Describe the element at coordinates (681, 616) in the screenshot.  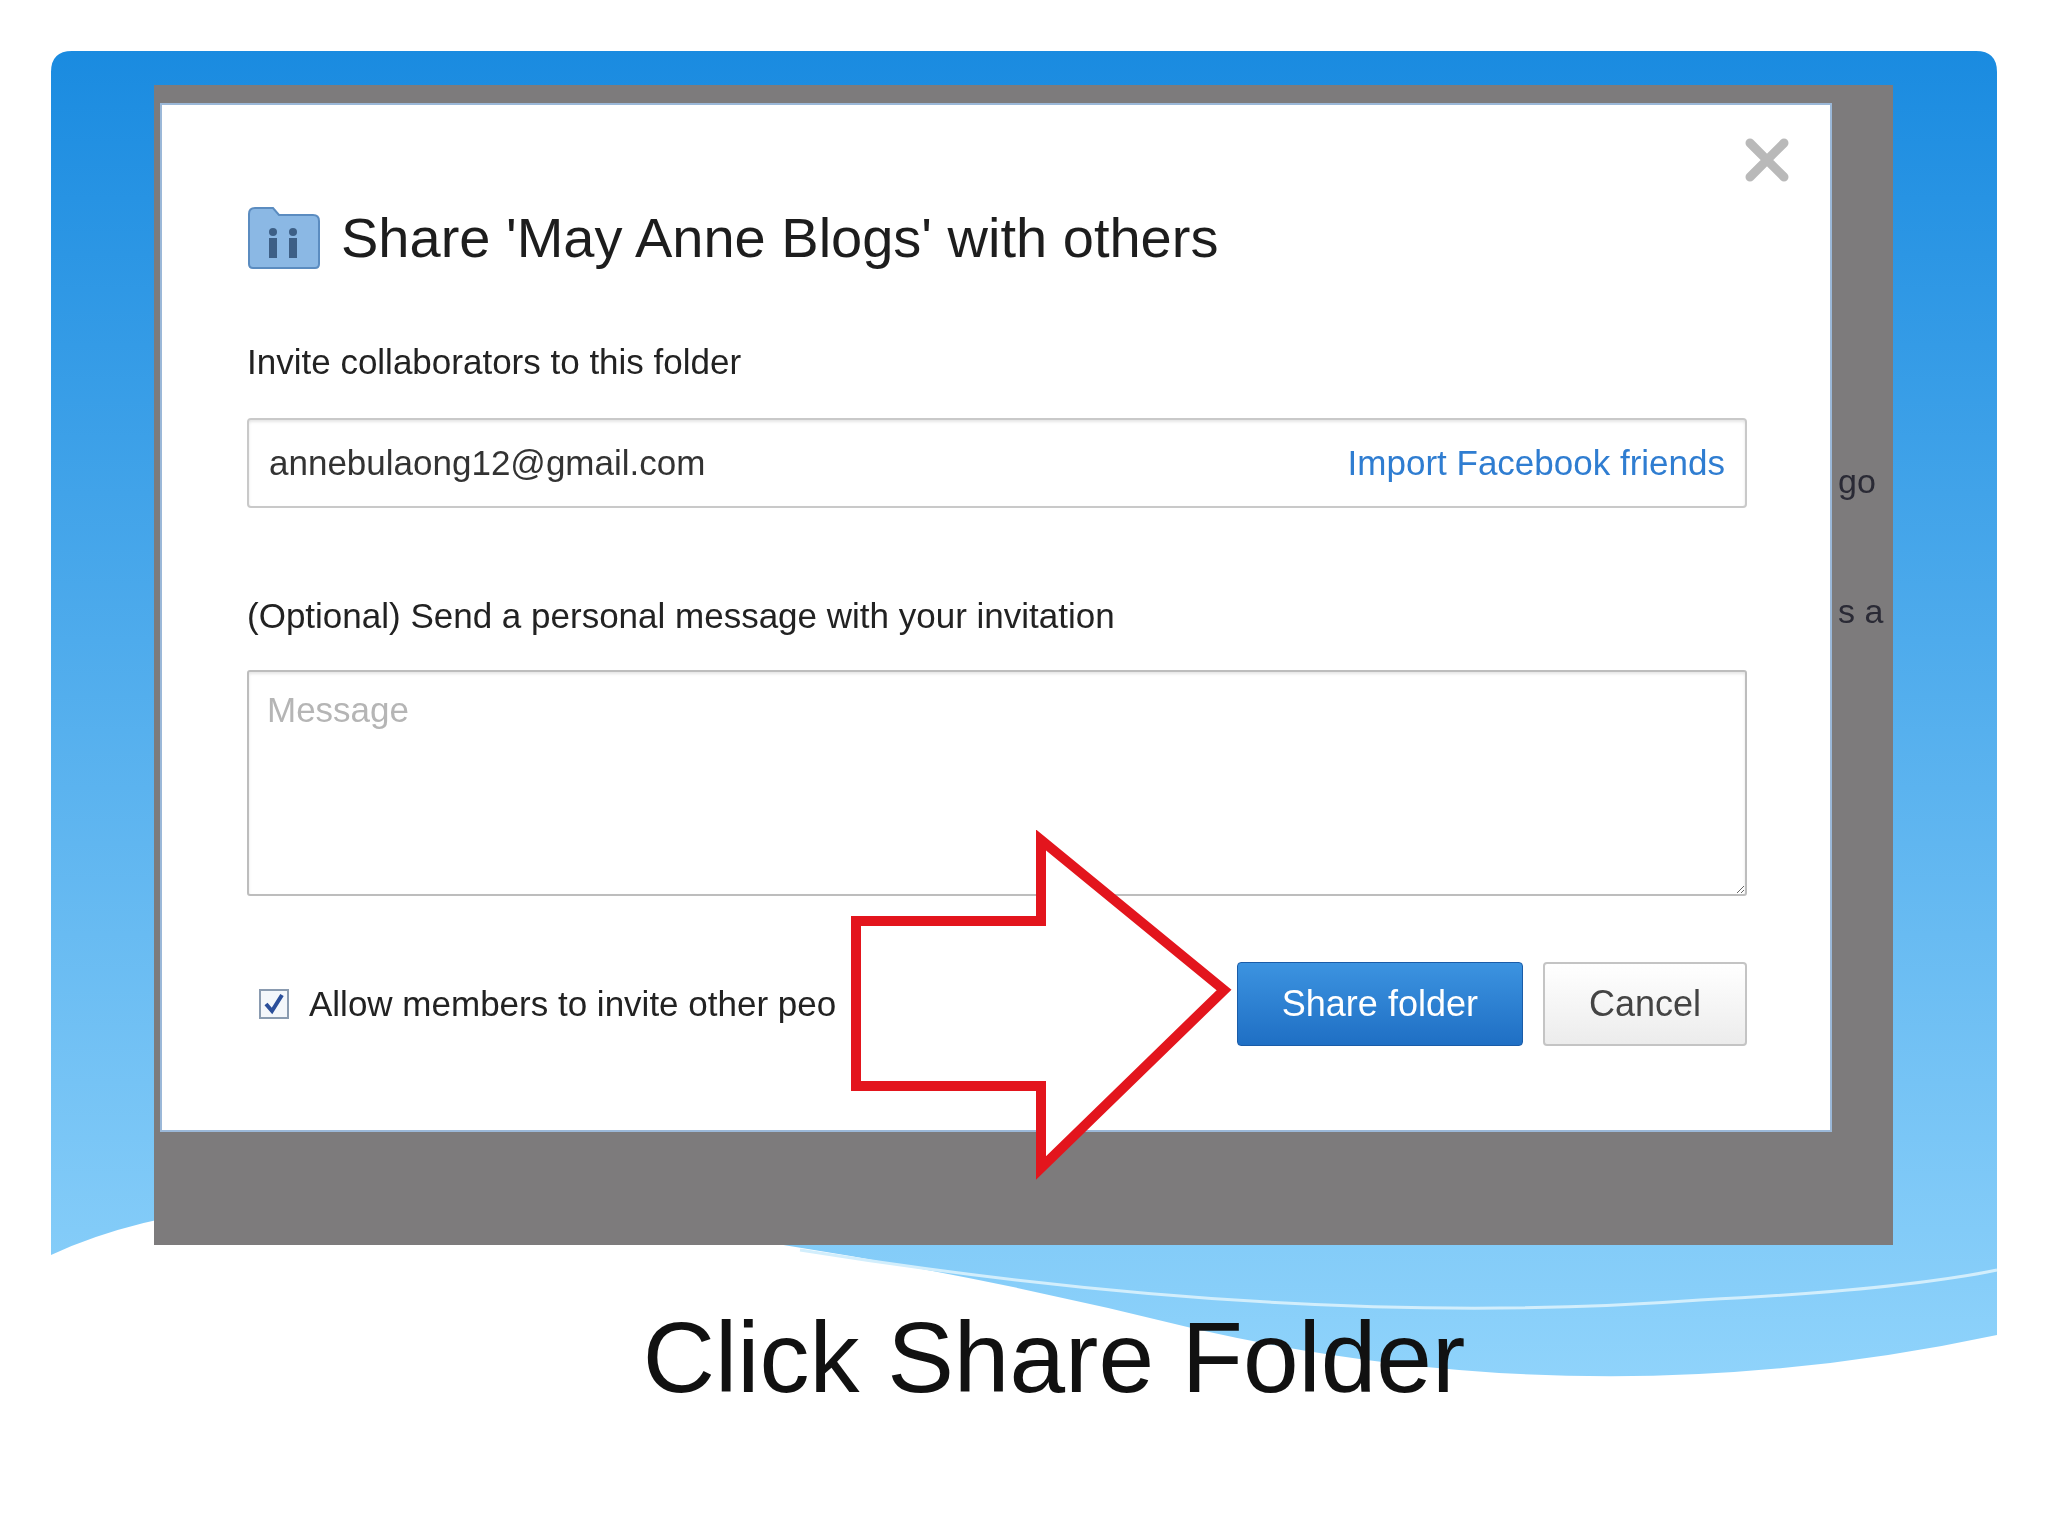
I see `message-label: (Optional) Send a personal message with your invitation` at that location.